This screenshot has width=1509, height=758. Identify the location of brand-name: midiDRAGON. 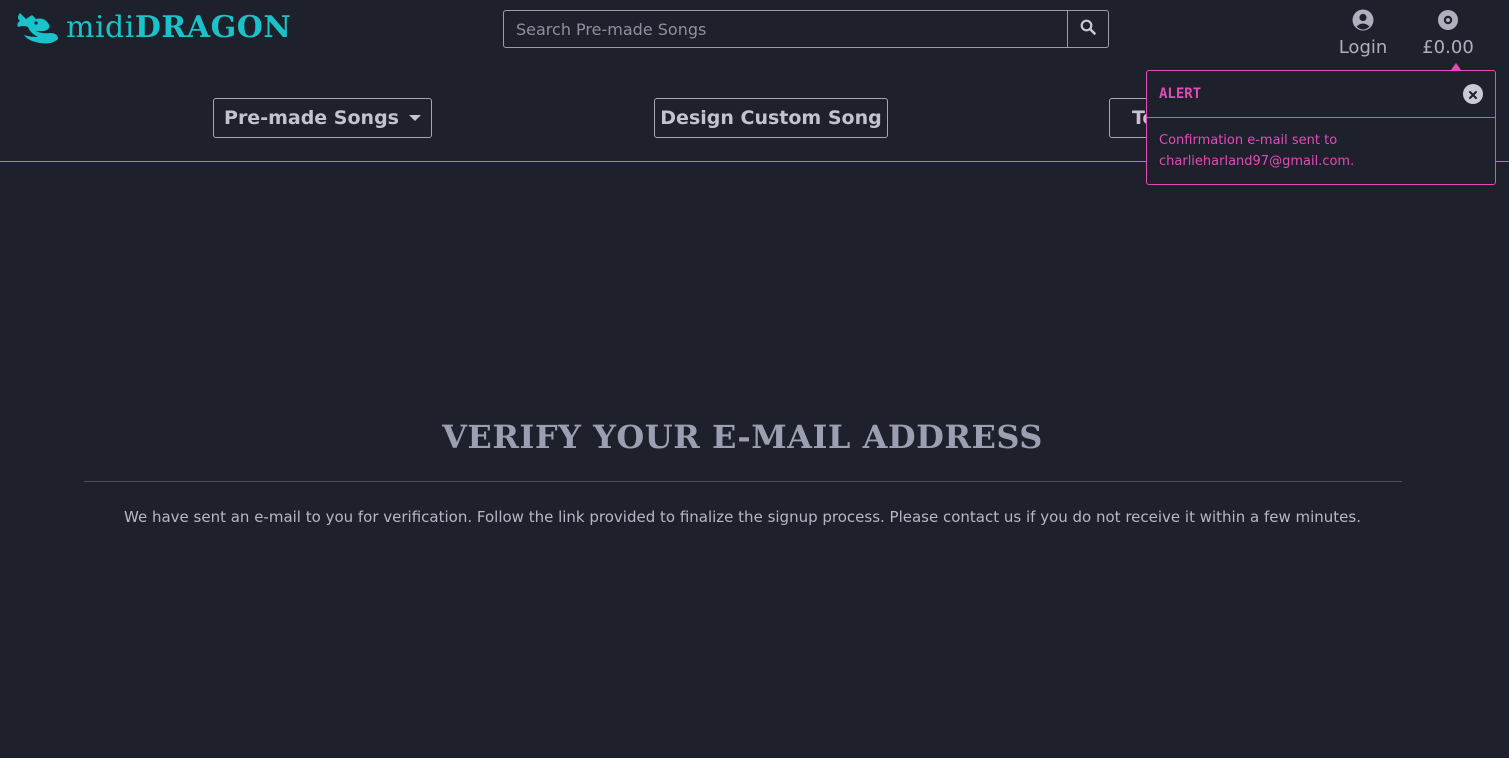
(179, 27).